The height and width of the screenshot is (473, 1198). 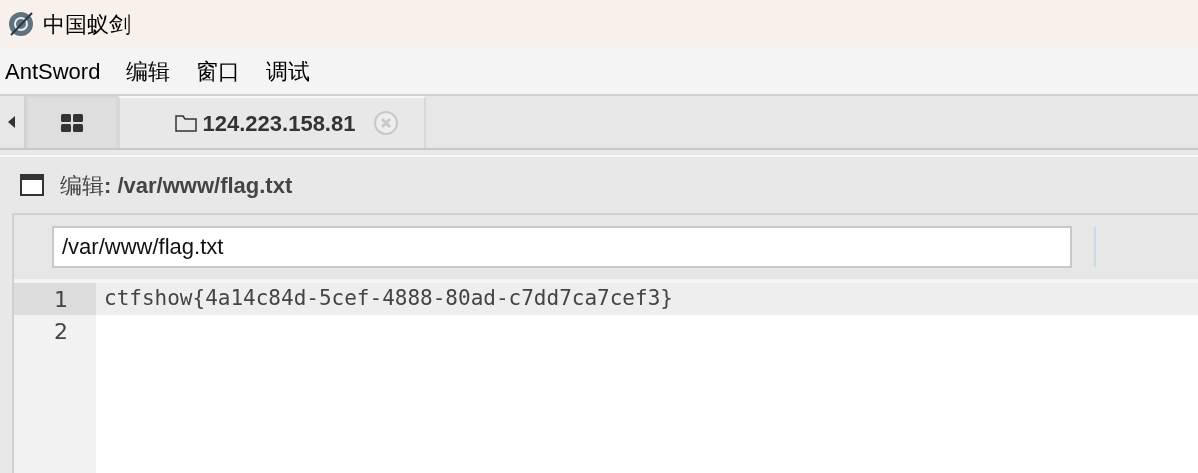 I want to click on host-tab: 124.223.158.81, so click(x=272, y=122).